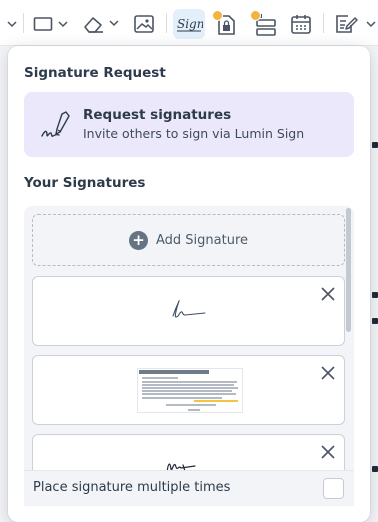 The image size is (378, 522). I want to click on edit-document-icon, so click(346, 24).